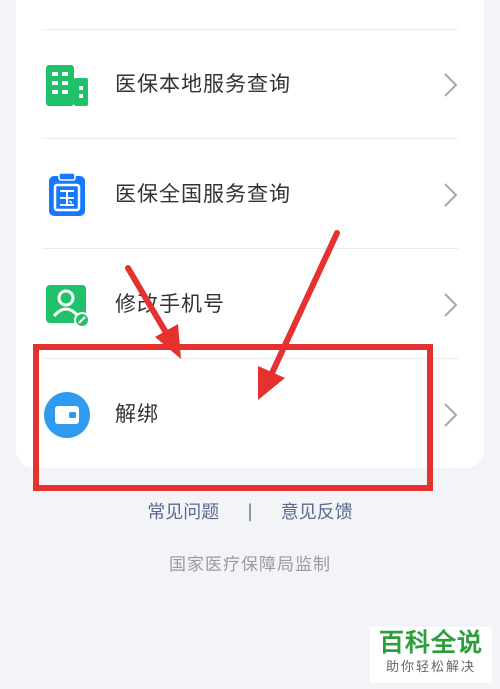 This screenshot has width=500, height=689. What do you see at coordinates (203, 84) in the screenshot?
I see `menu-item-label: 医保本地服务查询` at bounding box center [203, 84].